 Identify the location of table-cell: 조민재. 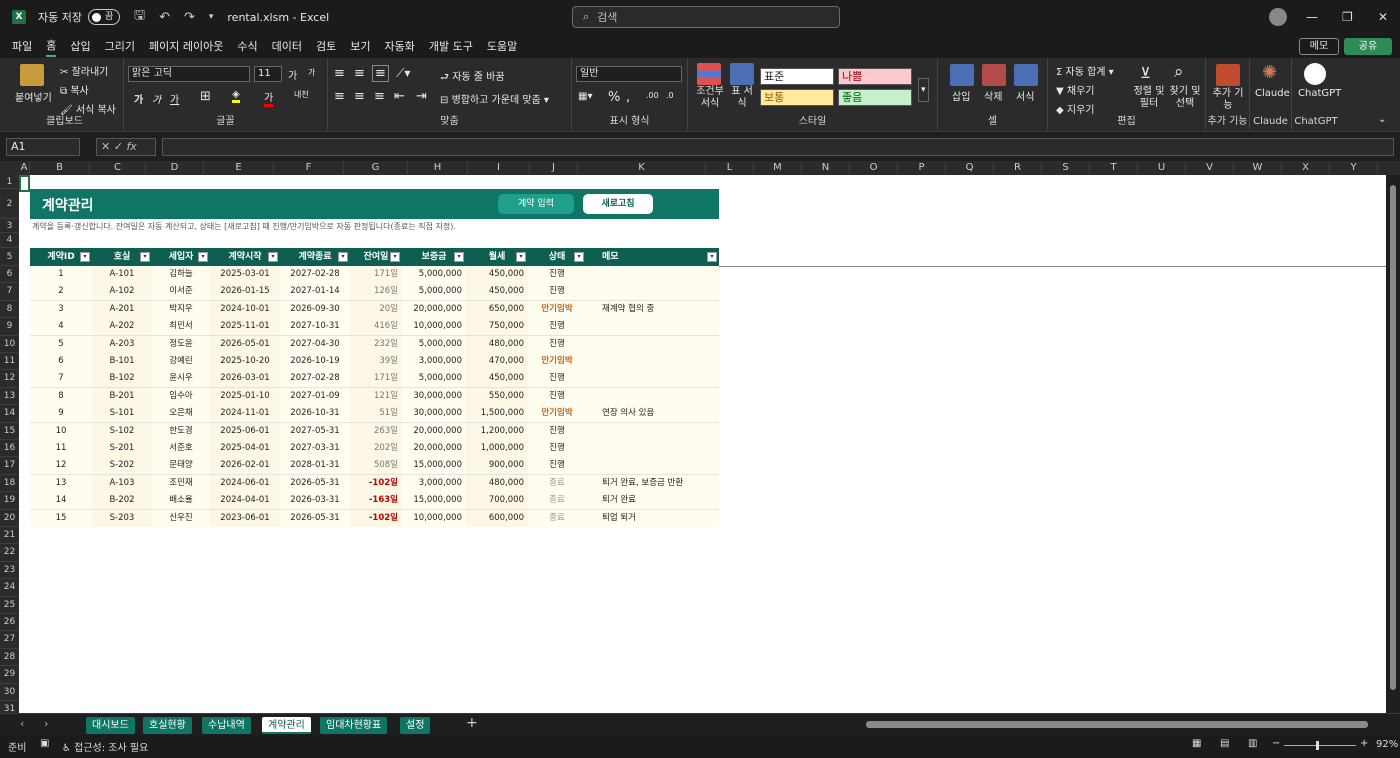
(181, 483).